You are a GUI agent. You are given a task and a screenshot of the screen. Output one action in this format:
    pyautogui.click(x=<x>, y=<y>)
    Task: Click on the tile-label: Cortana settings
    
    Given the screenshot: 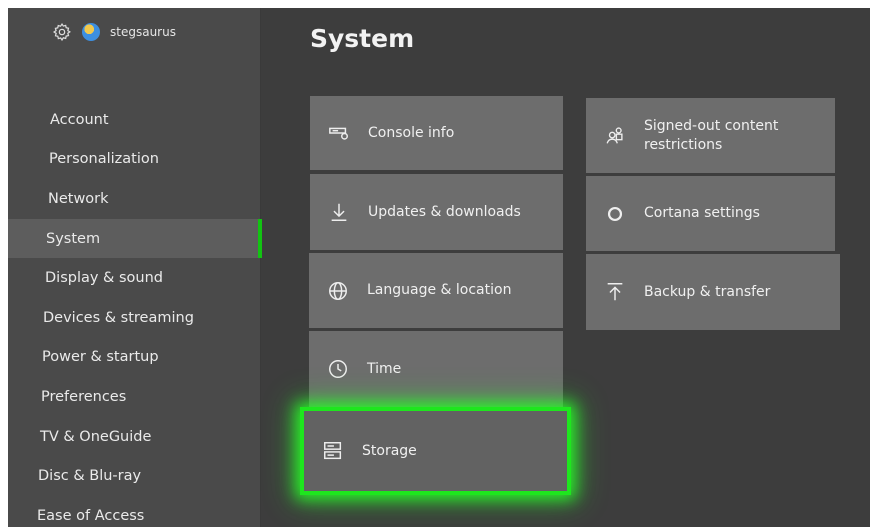 What is the action you would take?
    pyautogui.click(x=702, y=213)
    